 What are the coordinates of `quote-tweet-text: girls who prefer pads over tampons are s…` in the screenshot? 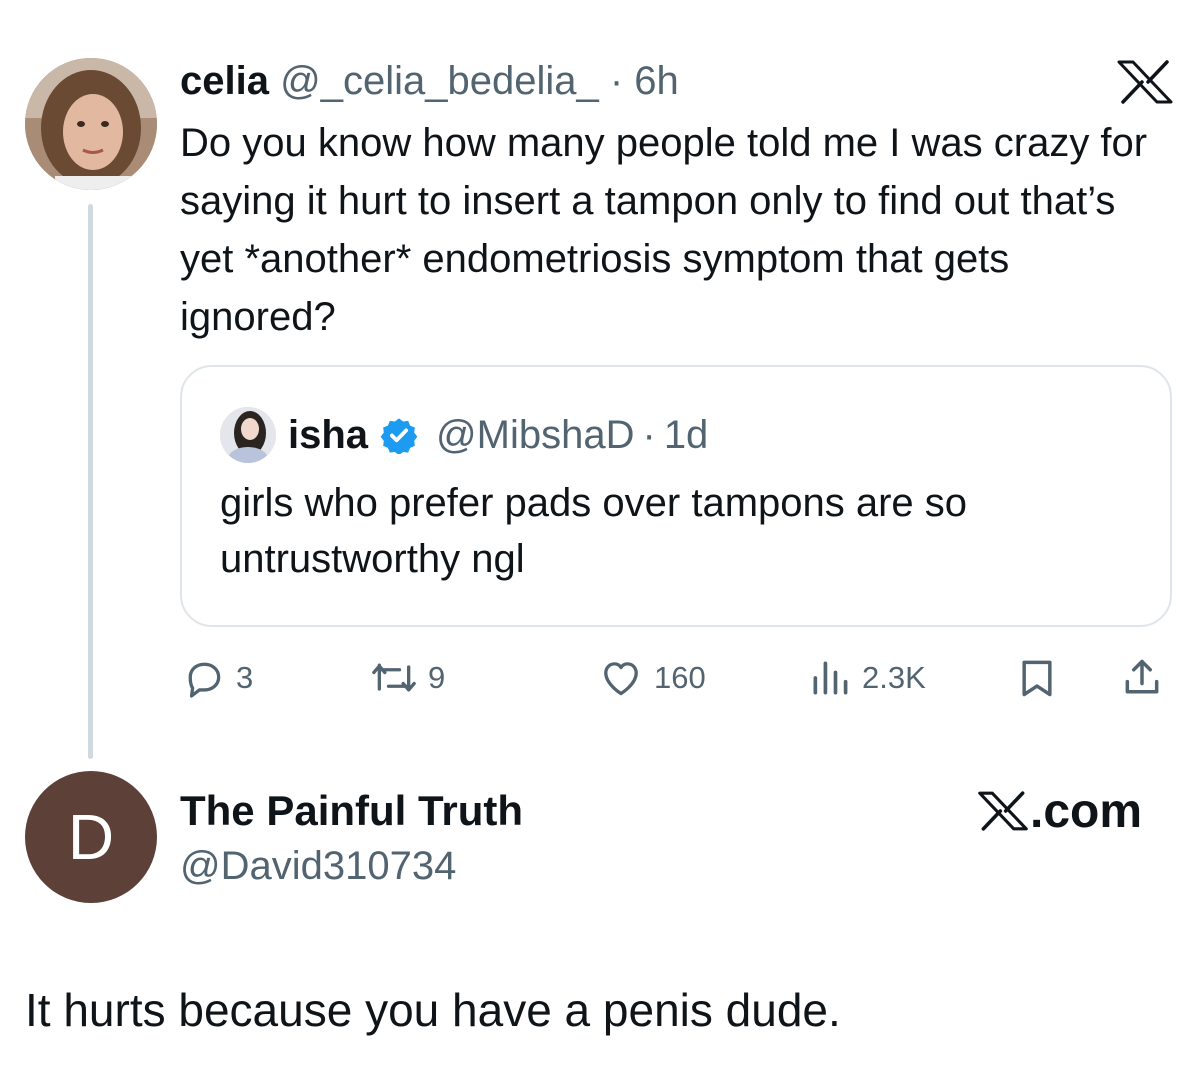 It's located at (594, 531).